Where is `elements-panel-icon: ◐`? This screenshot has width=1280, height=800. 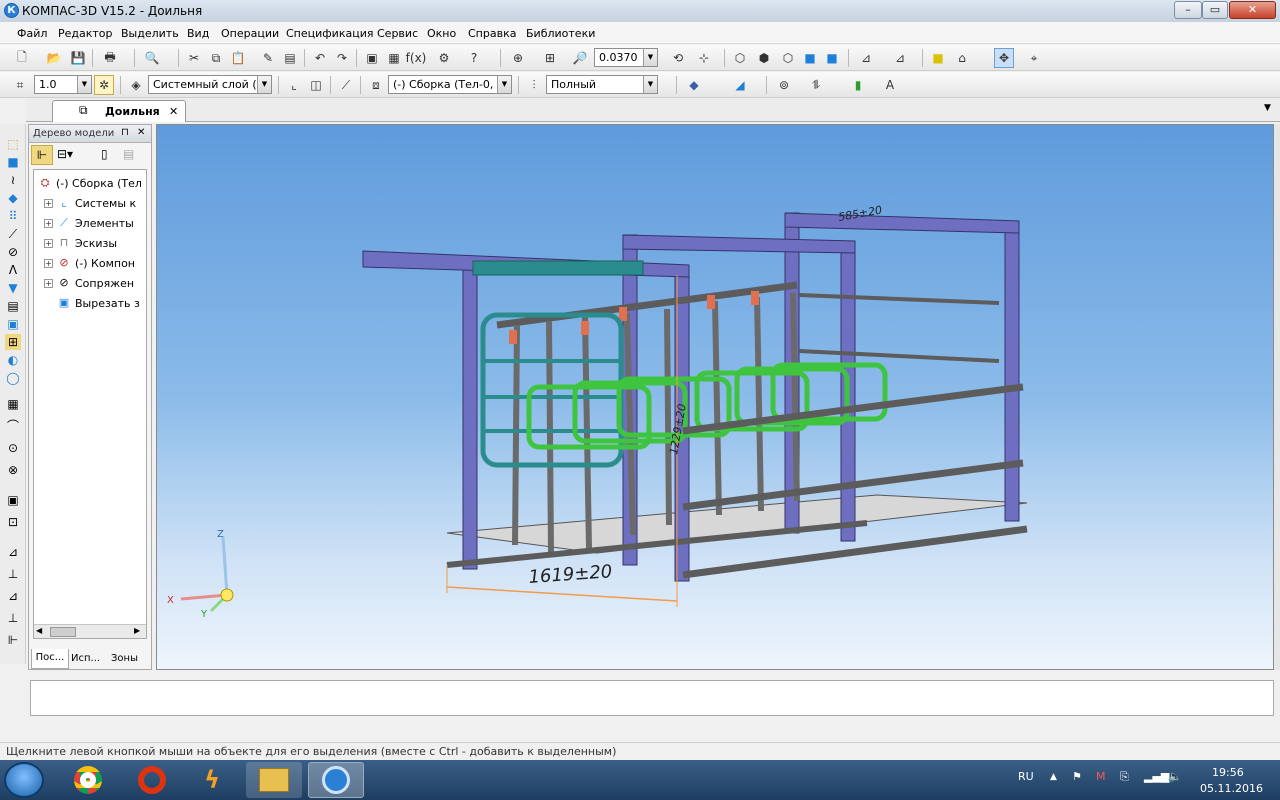
elements-panel-icon: ◐ is located at coordinates (13, 360).